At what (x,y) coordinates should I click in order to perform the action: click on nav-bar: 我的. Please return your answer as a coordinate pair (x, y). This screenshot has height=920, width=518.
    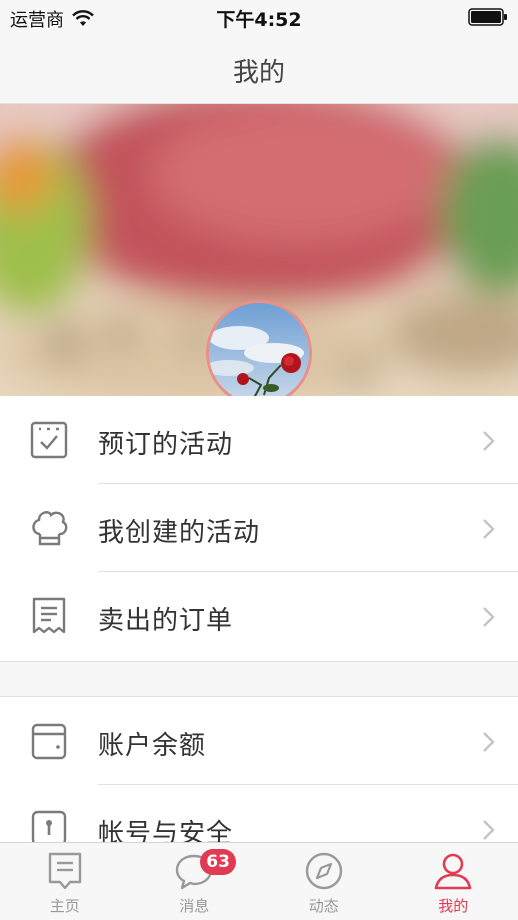
    Looking at the image, I should click on (259, 69).